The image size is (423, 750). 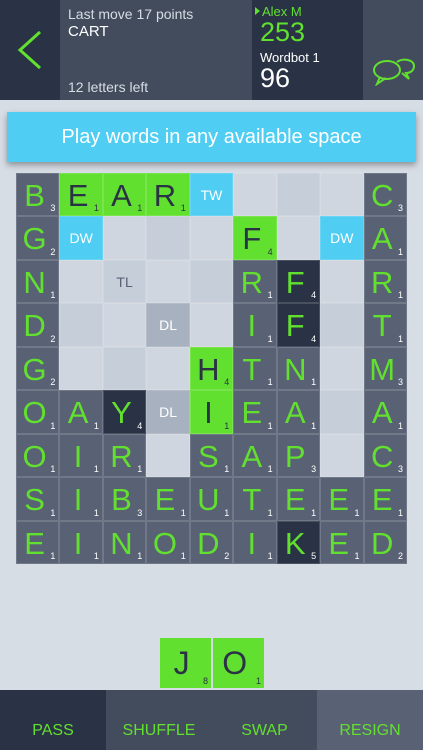 I want to click on shuffle-button: SHUFFLE, so click(x=159, y=720).